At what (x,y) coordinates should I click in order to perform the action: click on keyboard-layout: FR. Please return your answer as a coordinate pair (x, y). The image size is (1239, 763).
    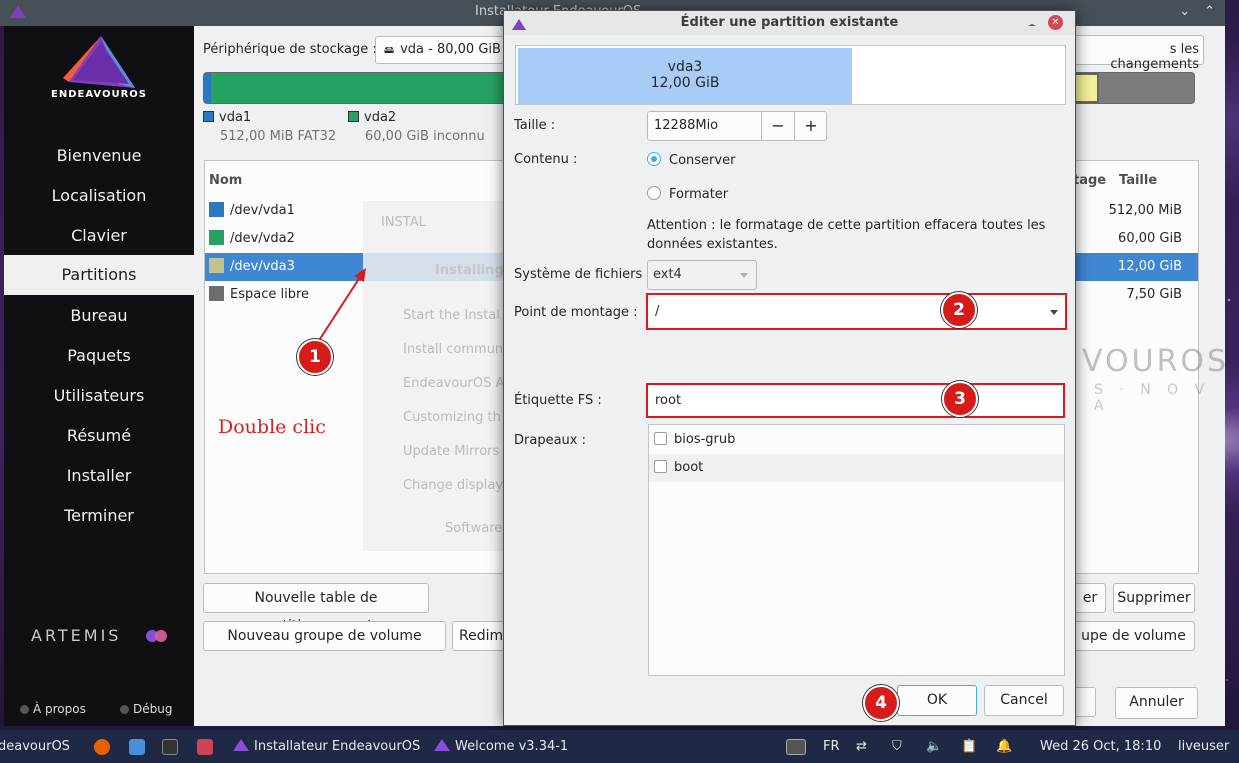
    Looking at the image, I should click on (831, 746).